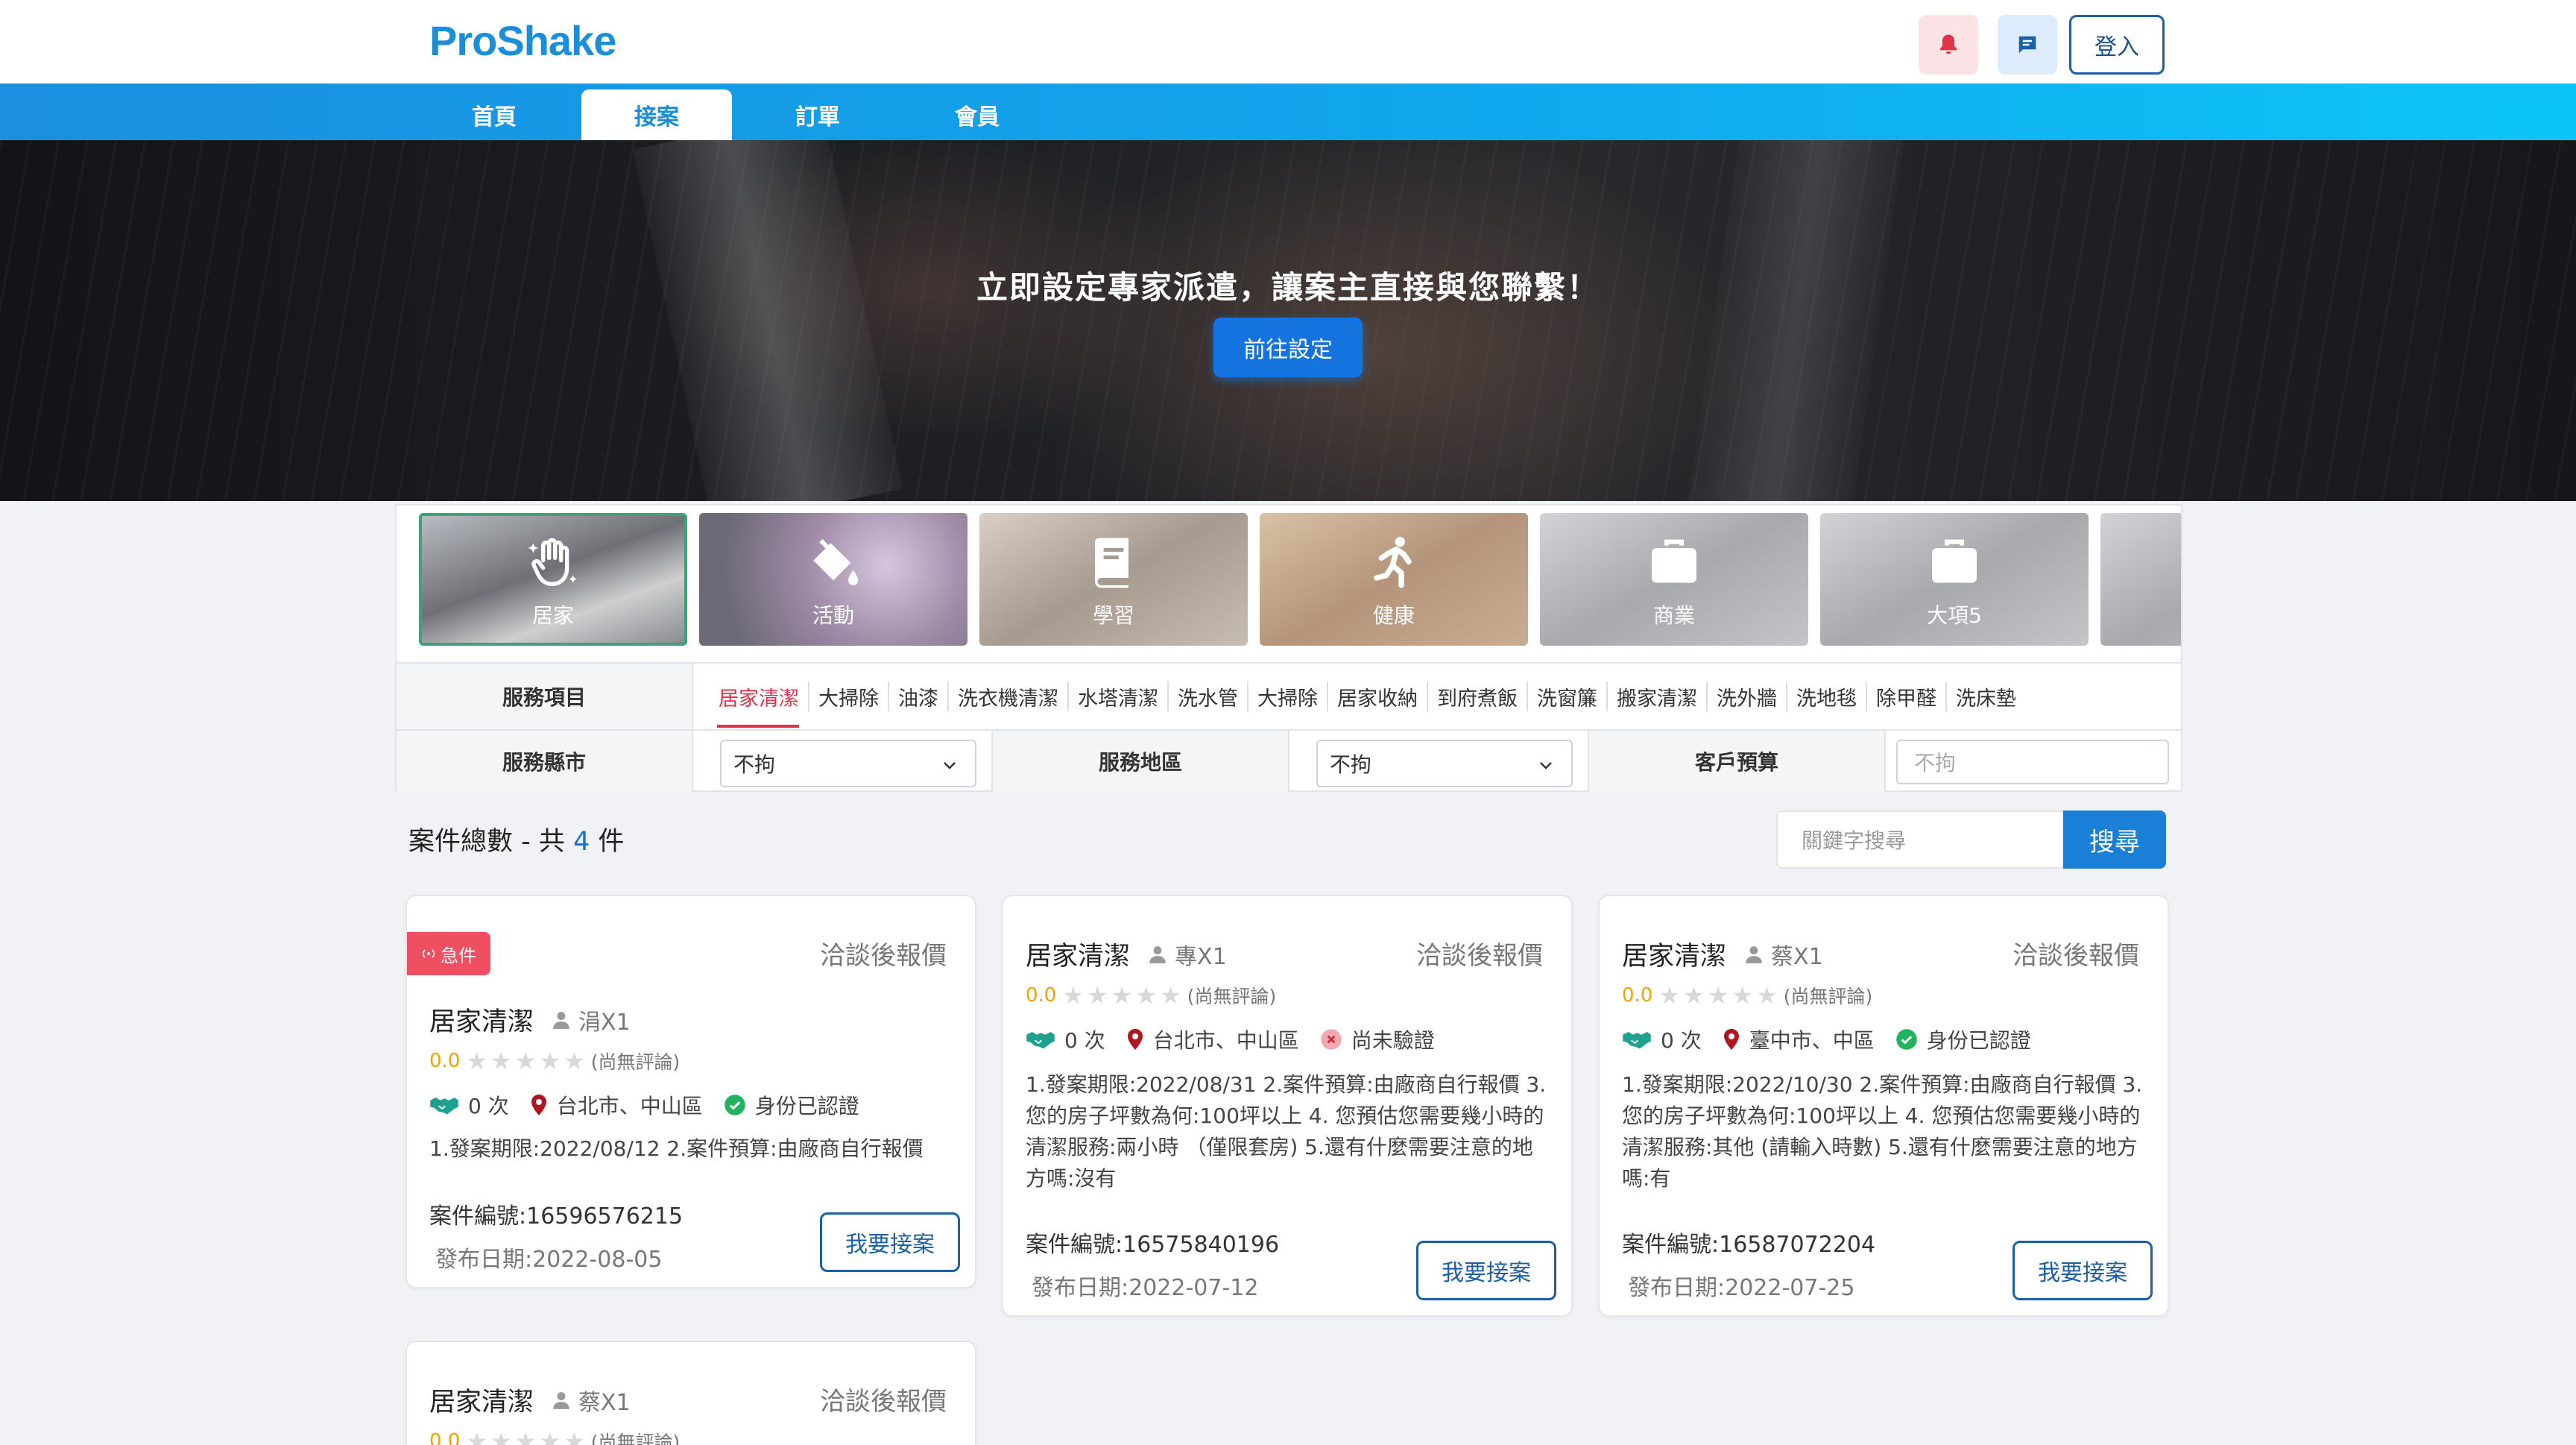 The image size is (2576, 1445). What do you see at coordinates (1954, 562) in the screenshot?
I see `briefcase-icon` at bounding box center [1954, 562].